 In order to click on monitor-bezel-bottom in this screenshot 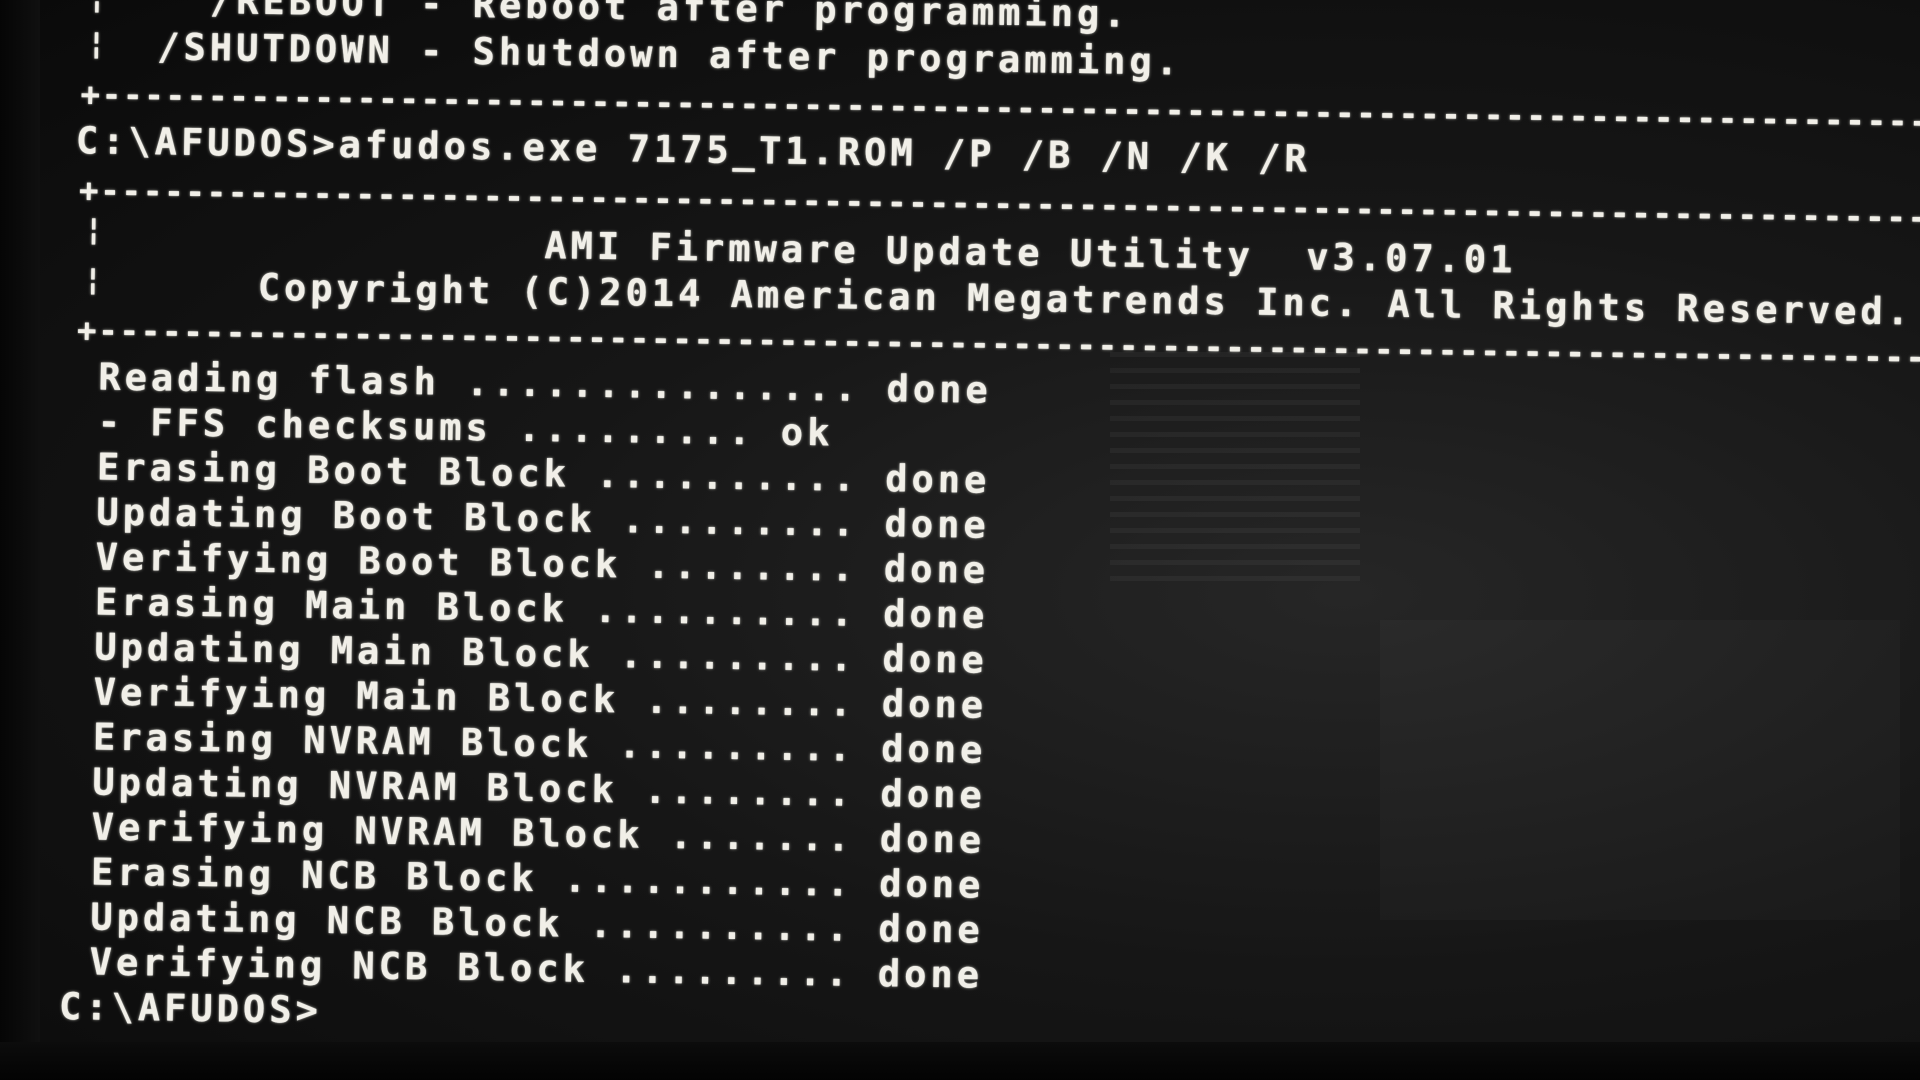, I will do `click(960, 1061)`.